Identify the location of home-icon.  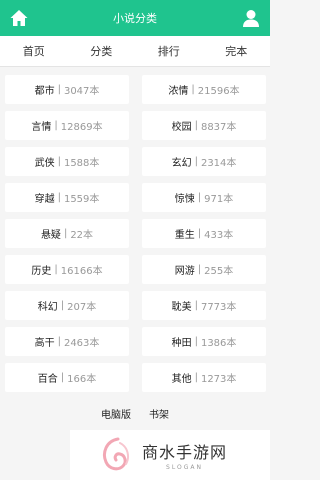
(19, 18).